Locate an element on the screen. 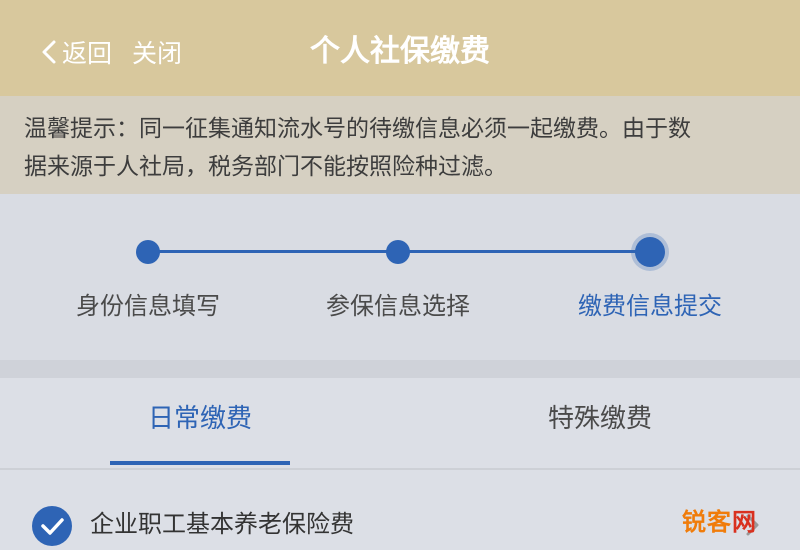  site-watermark-logo: 锐客网 is located at coordinates (719, 519).